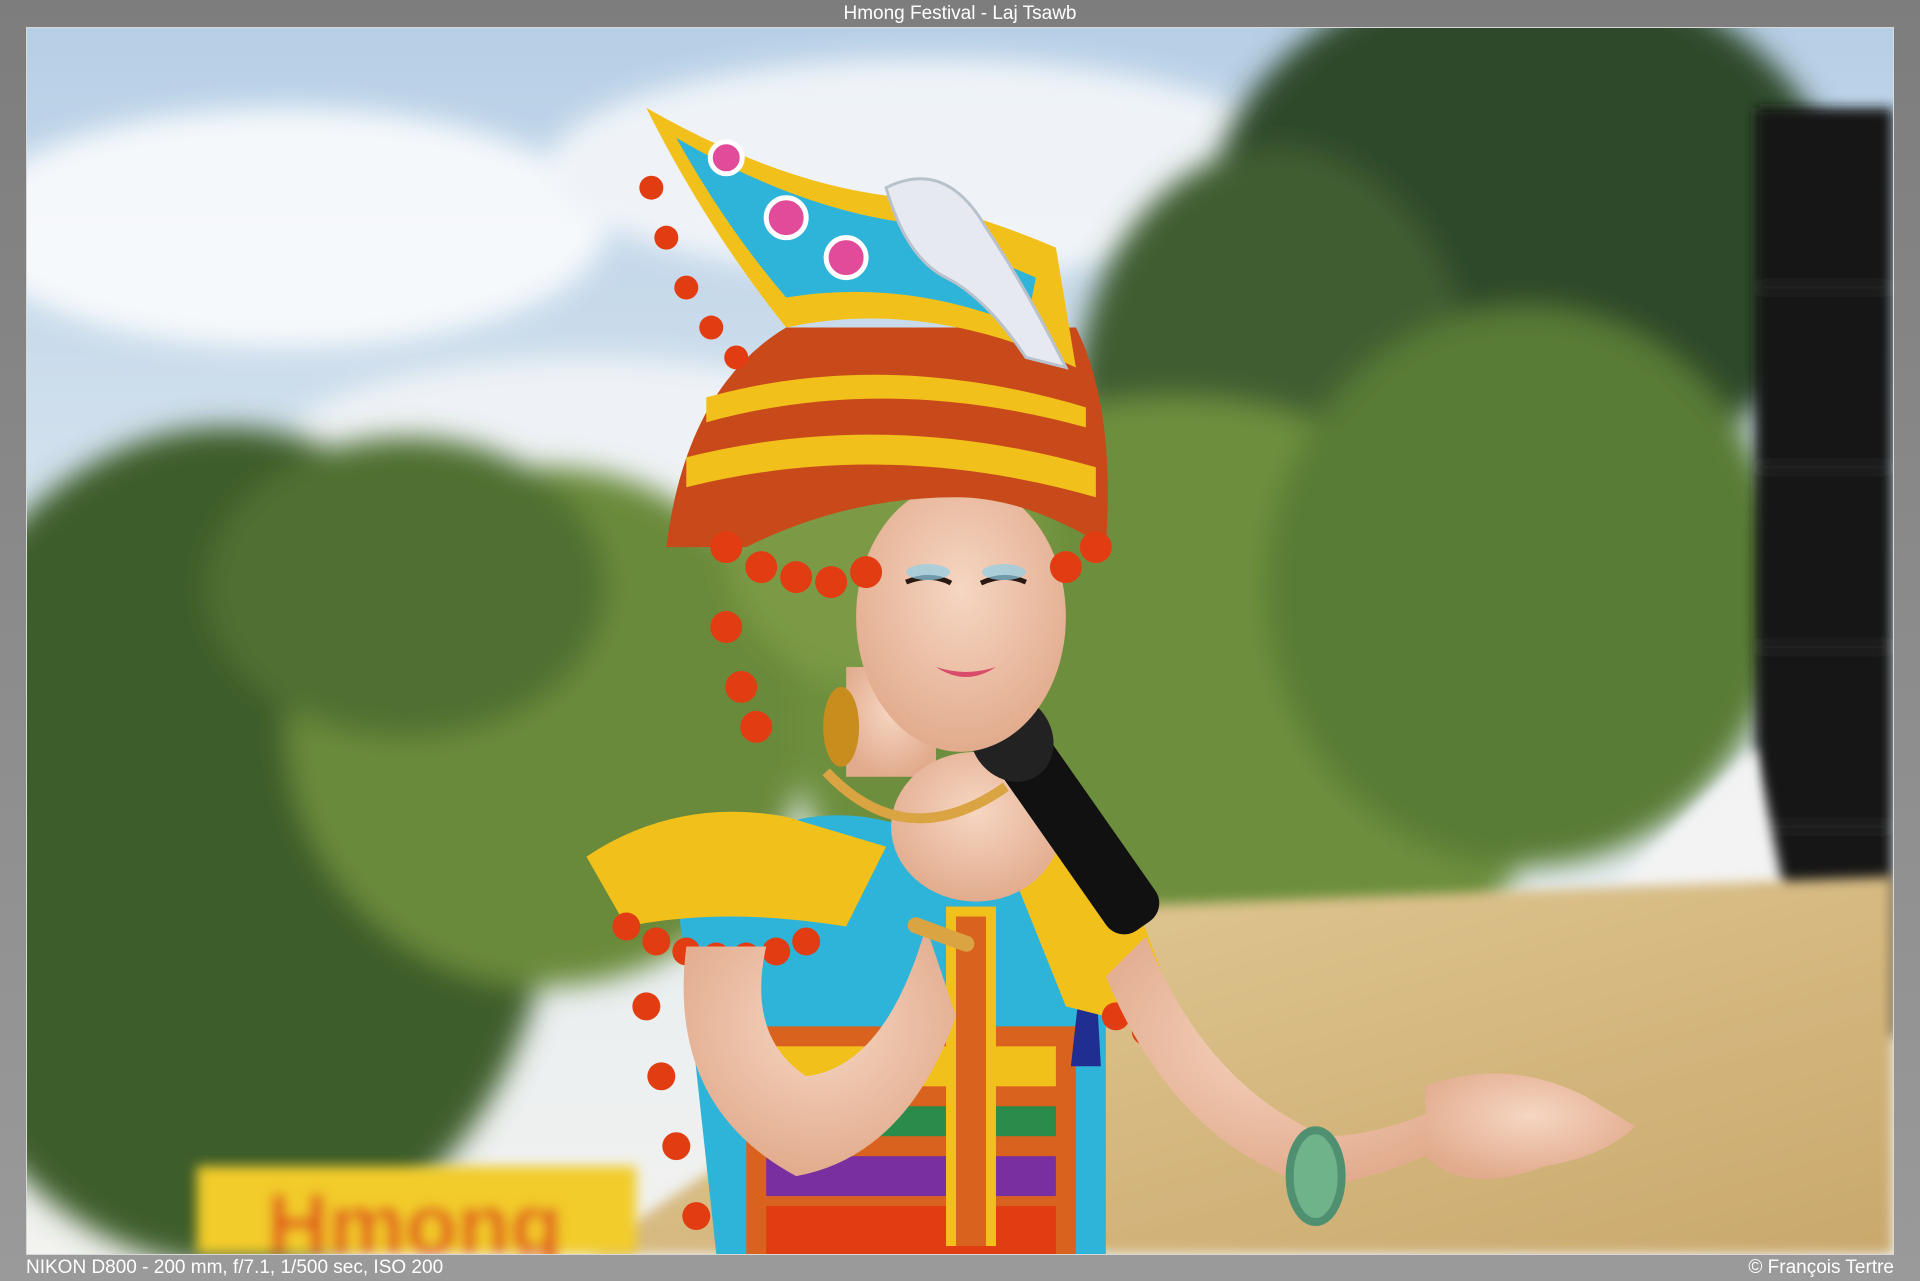  I want to click on photo-title: Hmong Festival - Laj Tsawb, so click(960, 13).